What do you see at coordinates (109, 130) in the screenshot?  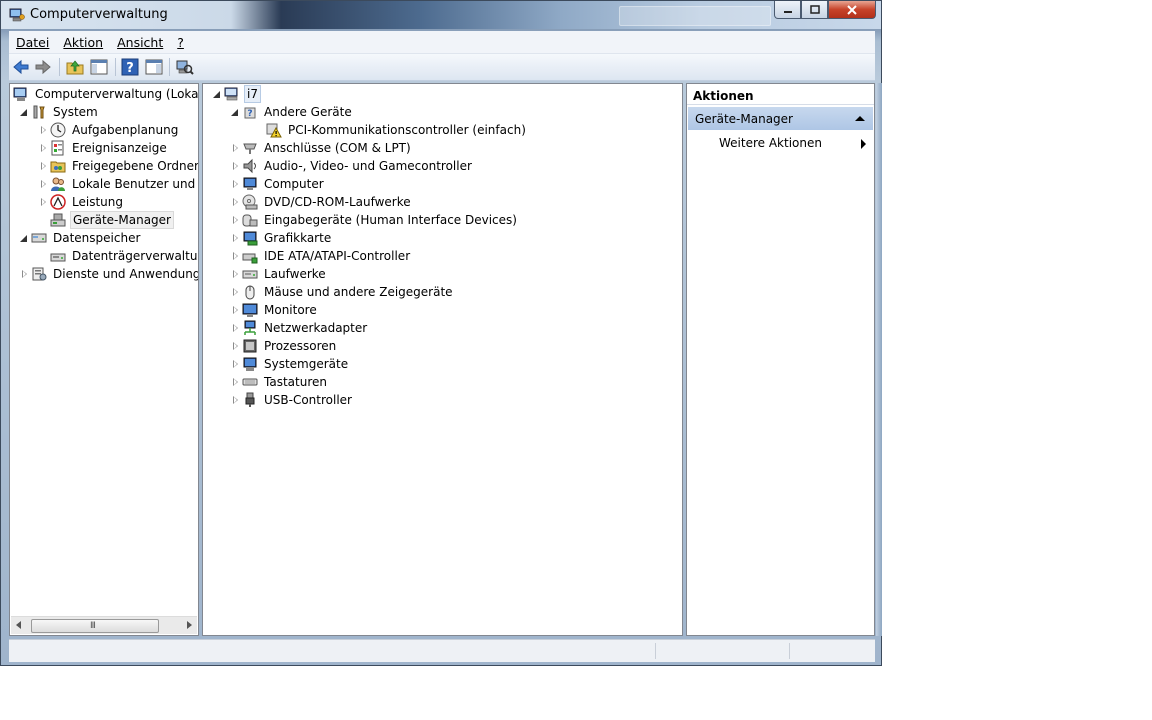 I see `tree-item-aufgabenplanung: Aufgabenplanung` at bounding box center [109, 130].